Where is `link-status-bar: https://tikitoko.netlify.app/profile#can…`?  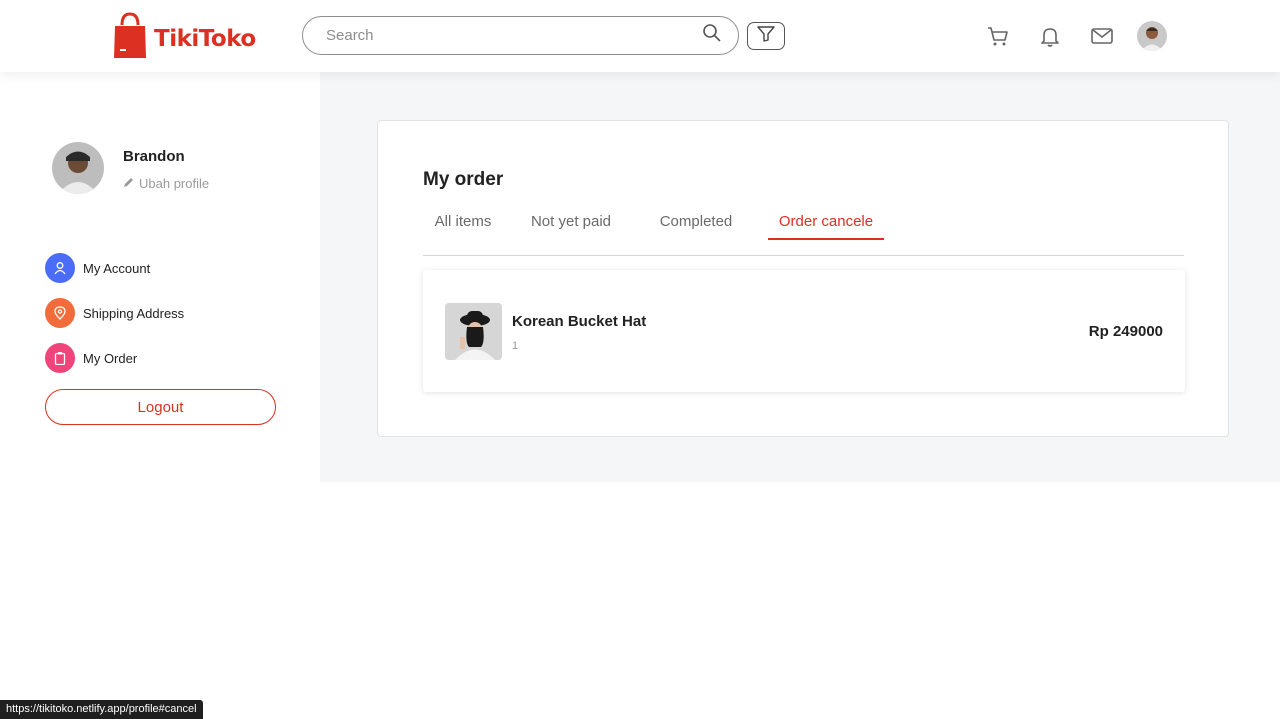 link-status-bar: https://tikitoko.netlify.app/profile#can… is located at coordinates (101, 709).